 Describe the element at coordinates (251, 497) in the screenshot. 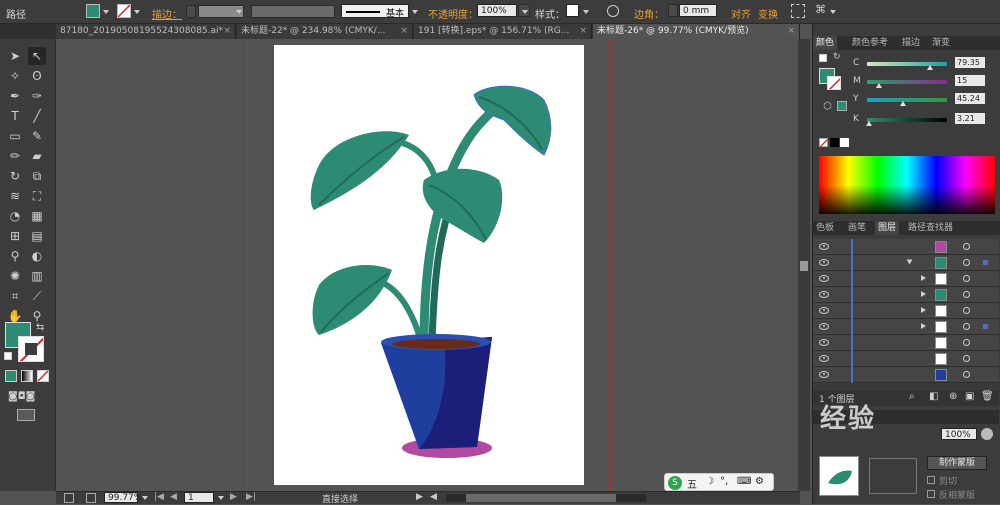

I see `last-page-icon: ▶|` at that location.